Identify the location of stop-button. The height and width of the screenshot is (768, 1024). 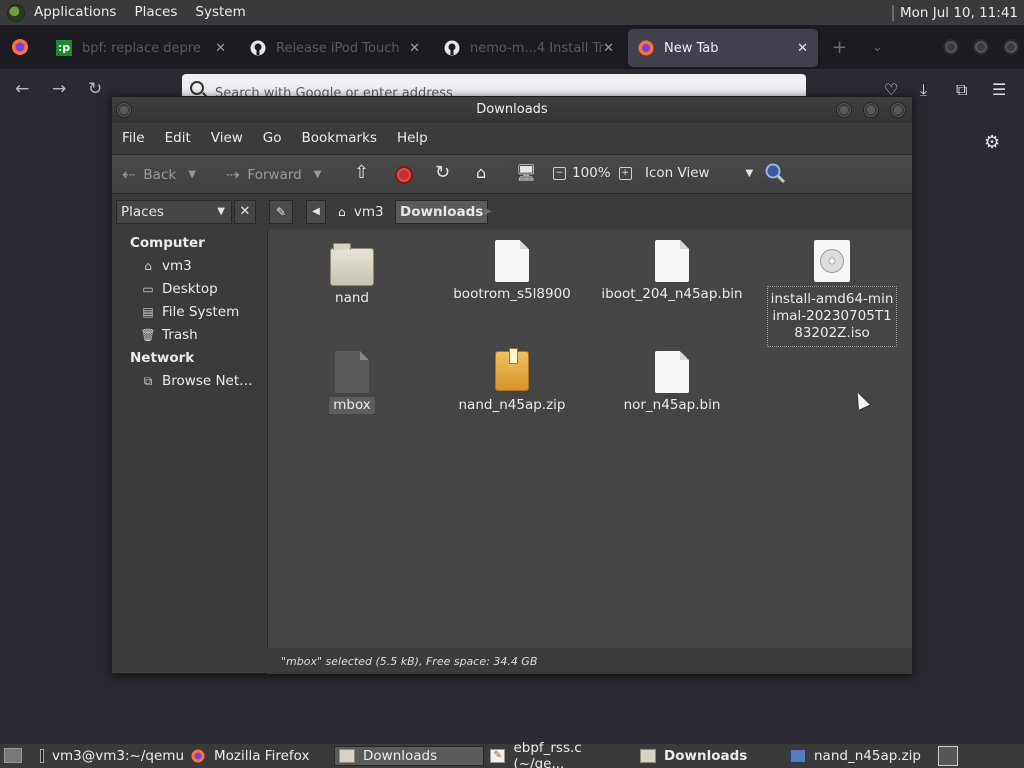
(404, 175).